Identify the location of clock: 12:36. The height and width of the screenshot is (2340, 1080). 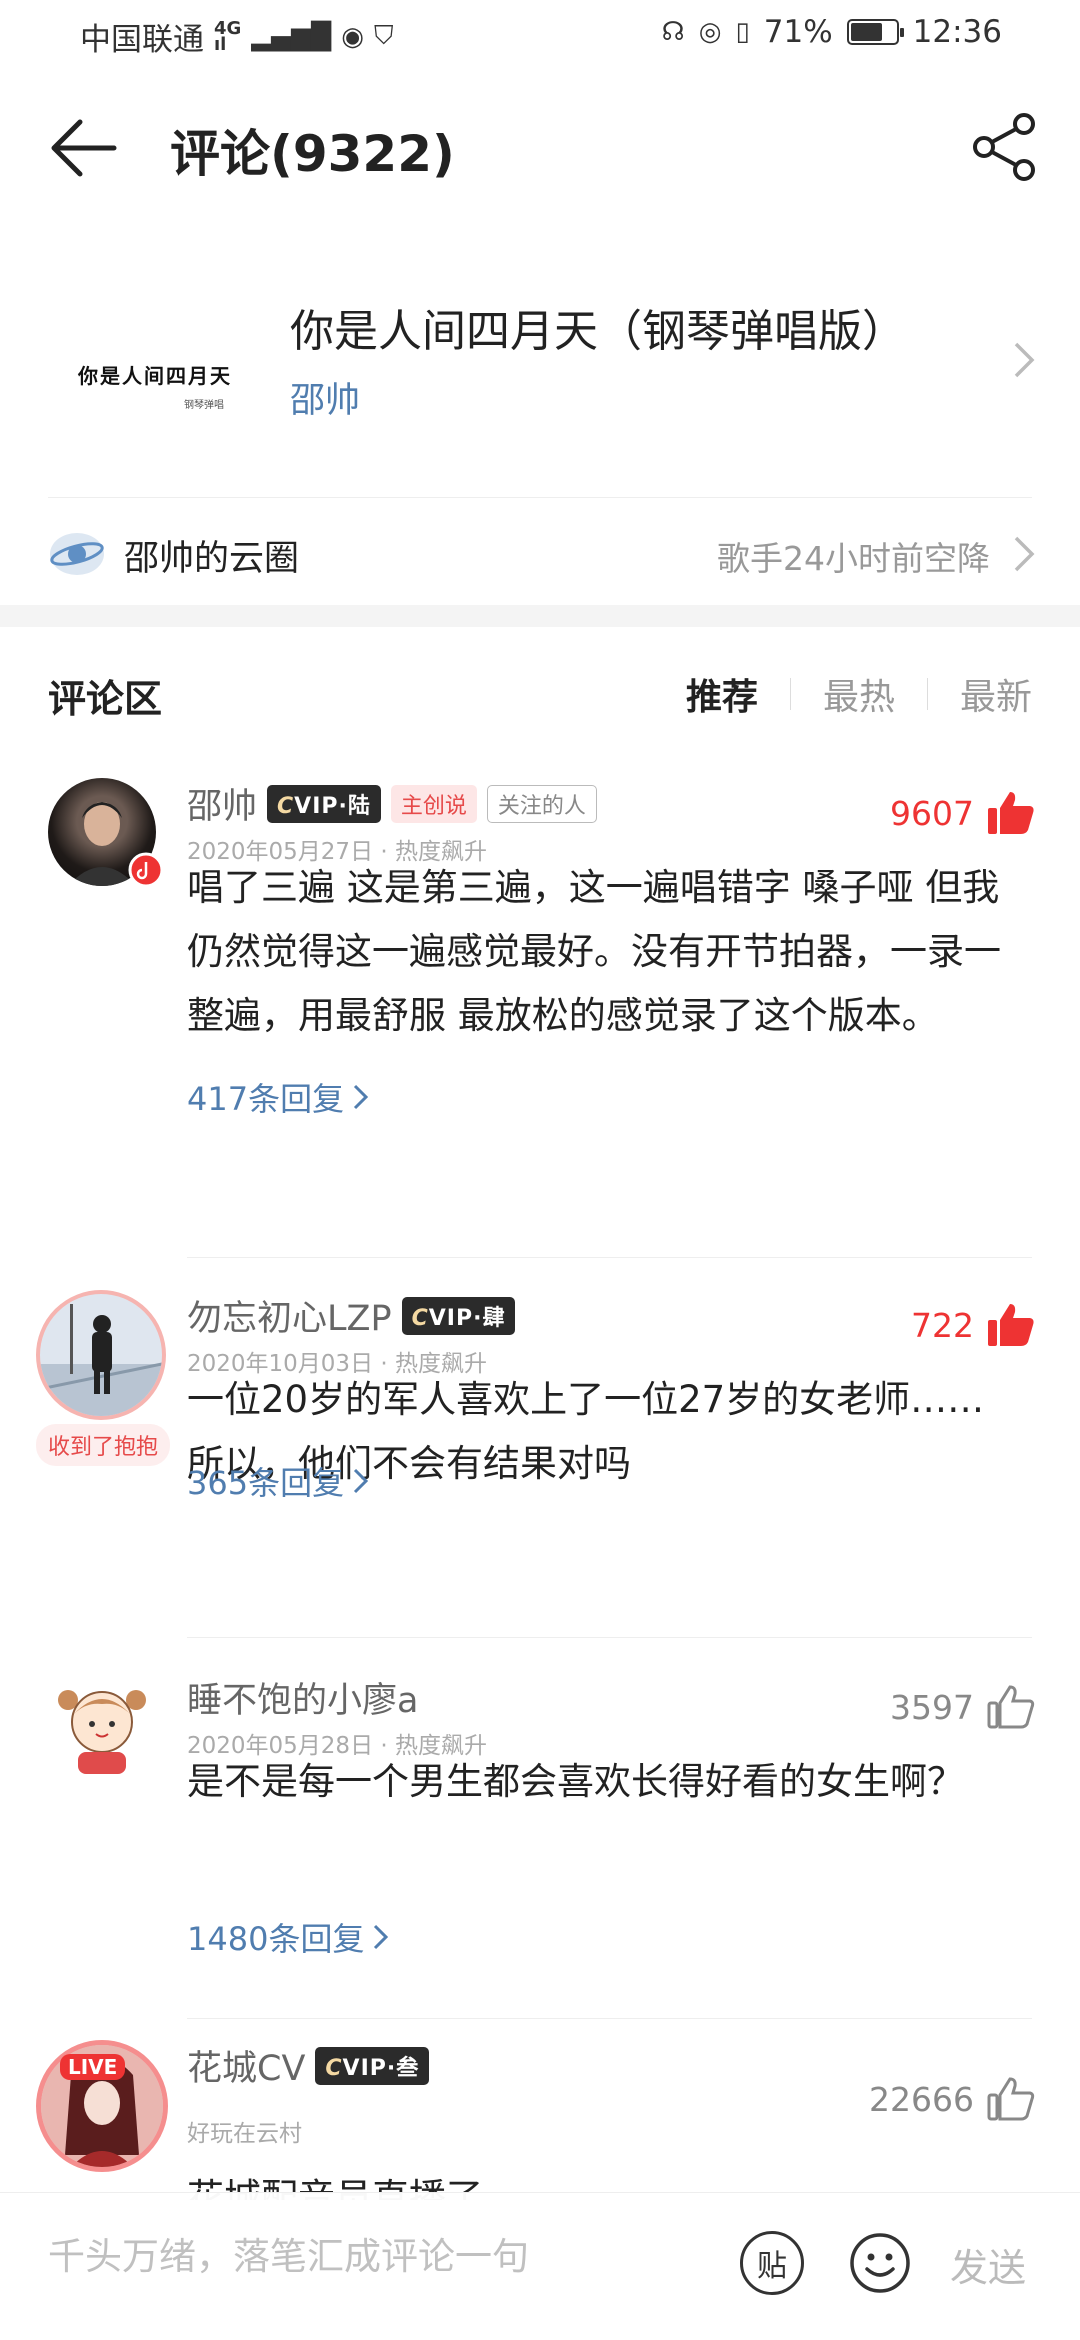
(957, 32).